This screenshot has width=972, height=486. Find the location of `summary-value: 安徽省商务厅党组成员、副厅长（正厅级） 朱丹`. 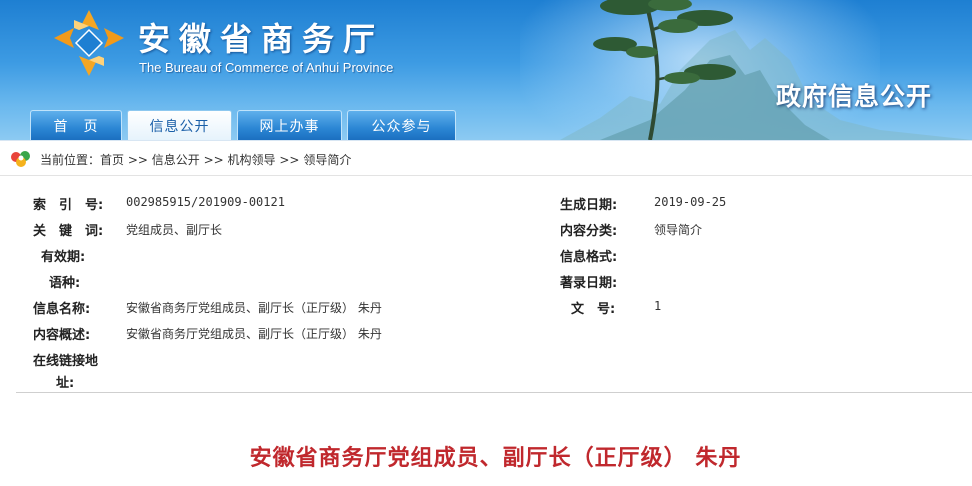

summary-value: 安徽省商务厅党组成员、副厅长（正厅级） 朱丹 is located at coordinates (254, 334).